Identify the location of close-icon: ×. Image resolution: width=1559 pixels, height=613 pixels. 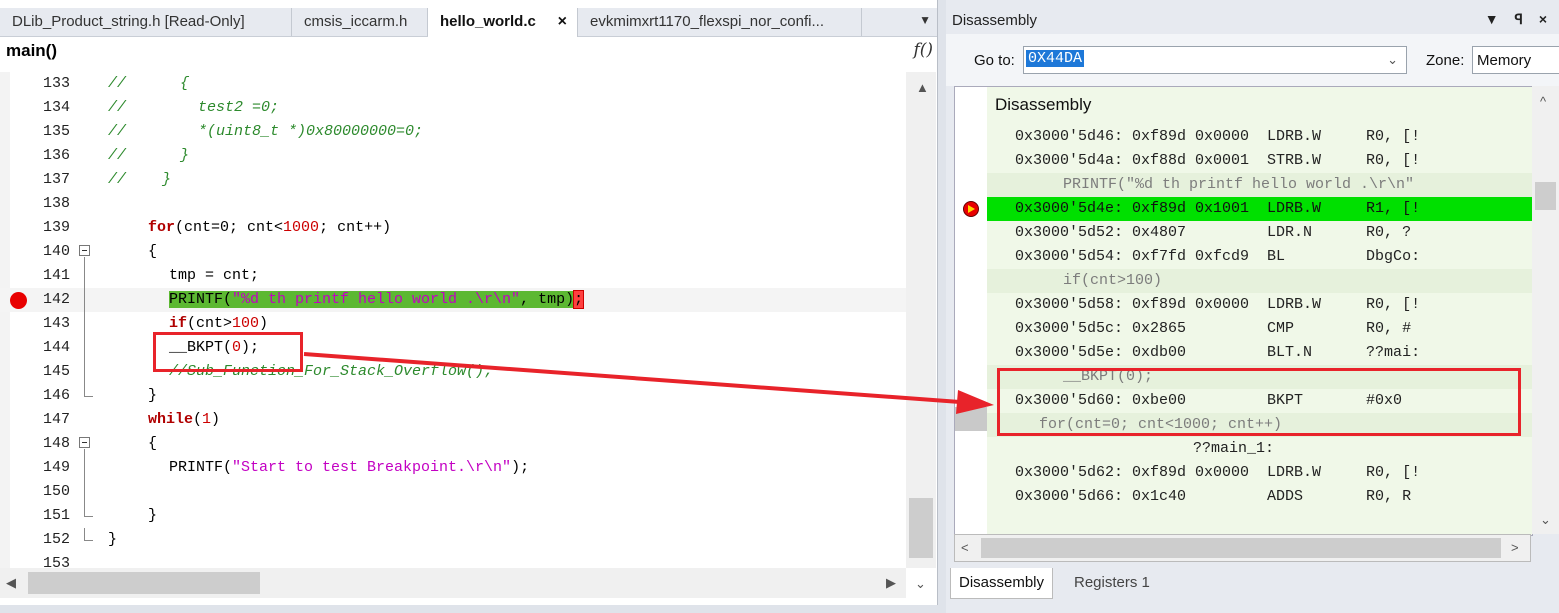
(562, 22).